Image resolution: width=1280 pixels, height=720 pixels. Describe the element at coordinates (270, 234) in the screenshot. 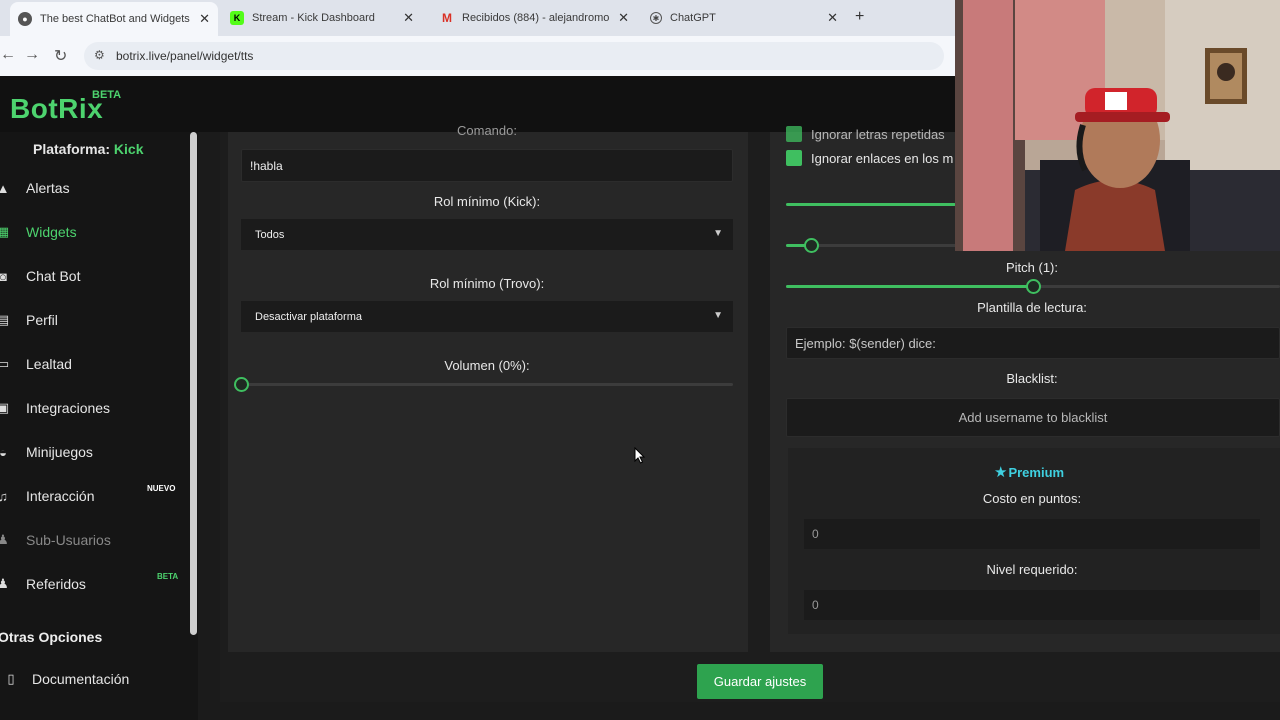

I see `kick-role-value: Todos` at that location.